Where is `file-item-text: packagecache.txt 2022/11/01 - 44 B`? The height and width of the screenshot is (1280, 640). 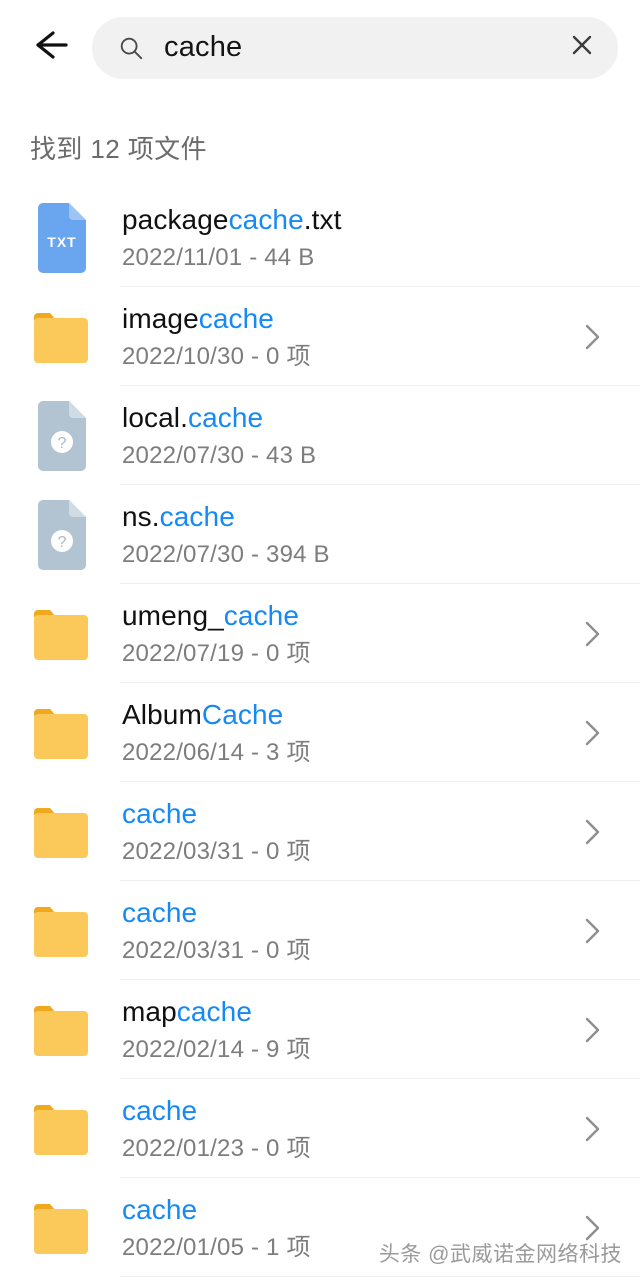
file-item-text: packagecache.txt 2022/11/01 - 44 B is located at coordinates (347, 237).